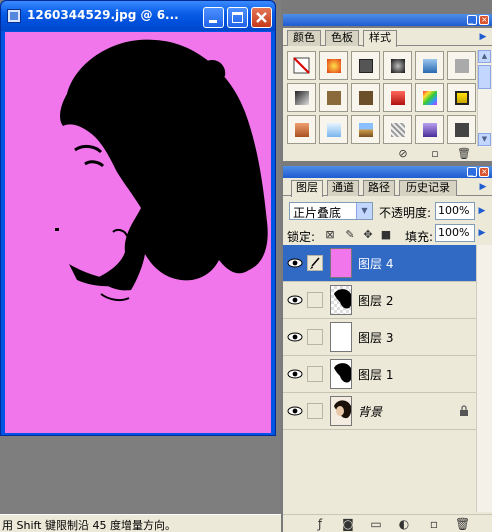 This screenshot has width=492, height=532. Describe the element at coordinates (435, 154) in the screenshot. I see `new-style-icon: ▫` at that location.